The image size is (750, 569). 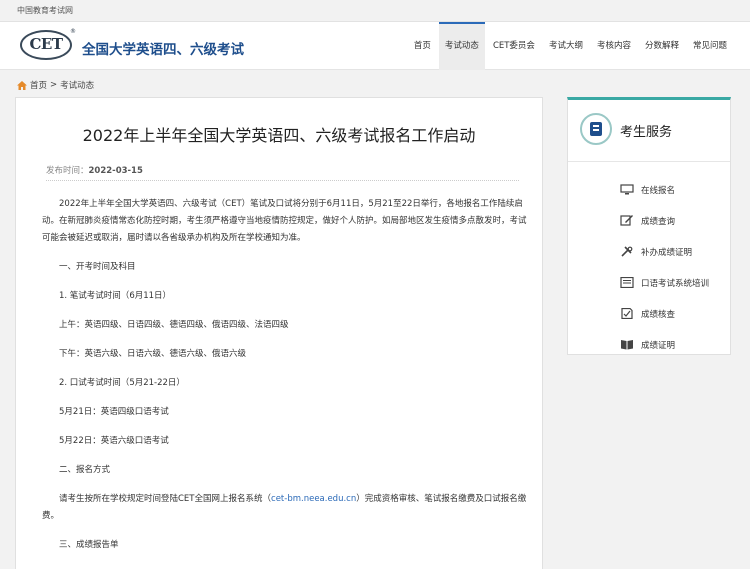 I want to click on service-score-query: 成绩查询, so click(x=649, y=220).